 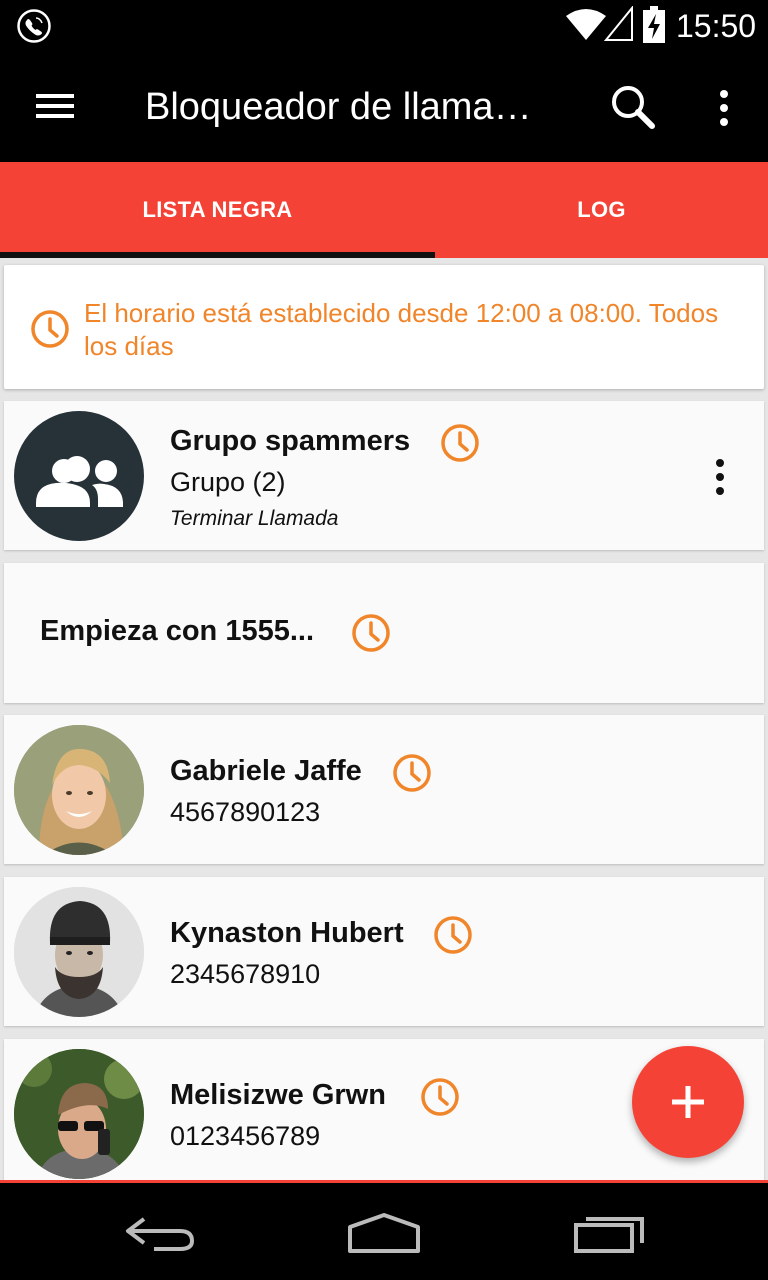 I want to click on recents-icon, so click(x=610, y=1232).